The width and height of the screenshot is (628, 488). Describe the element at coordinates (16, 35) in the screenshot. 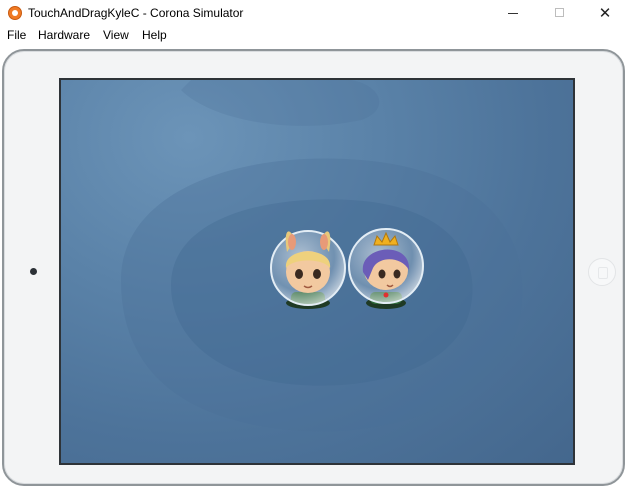

I see `menu-file: File` at that location.